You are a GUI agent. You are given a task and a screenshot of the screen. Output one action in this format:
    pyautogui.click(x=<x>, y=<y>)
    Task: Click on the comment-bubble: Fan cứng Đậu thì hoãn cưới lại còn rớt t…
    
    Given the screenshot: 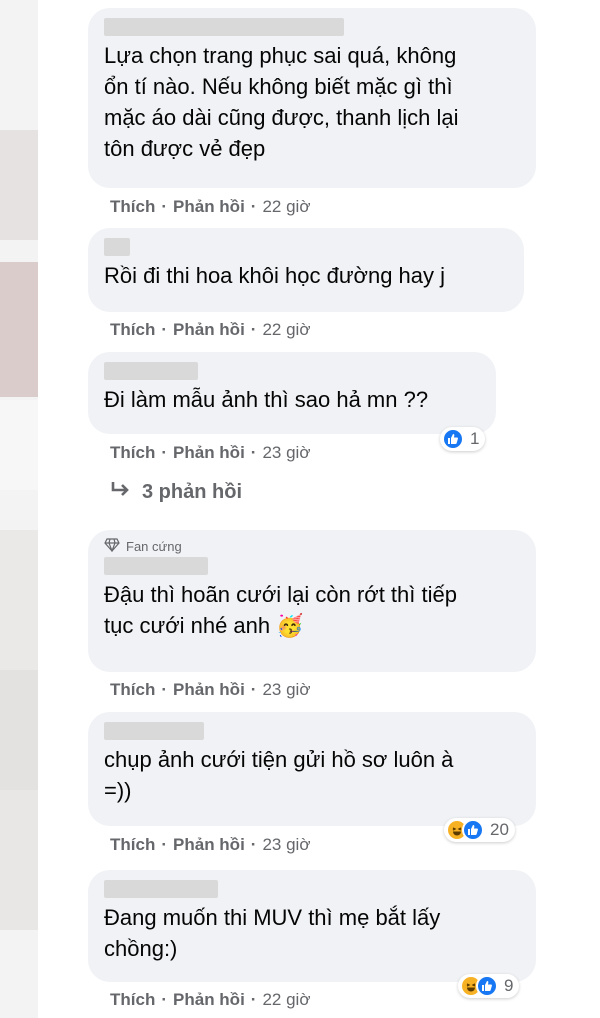 What is the action you would take?
    pyautogui.click(x=312, y=601)
    